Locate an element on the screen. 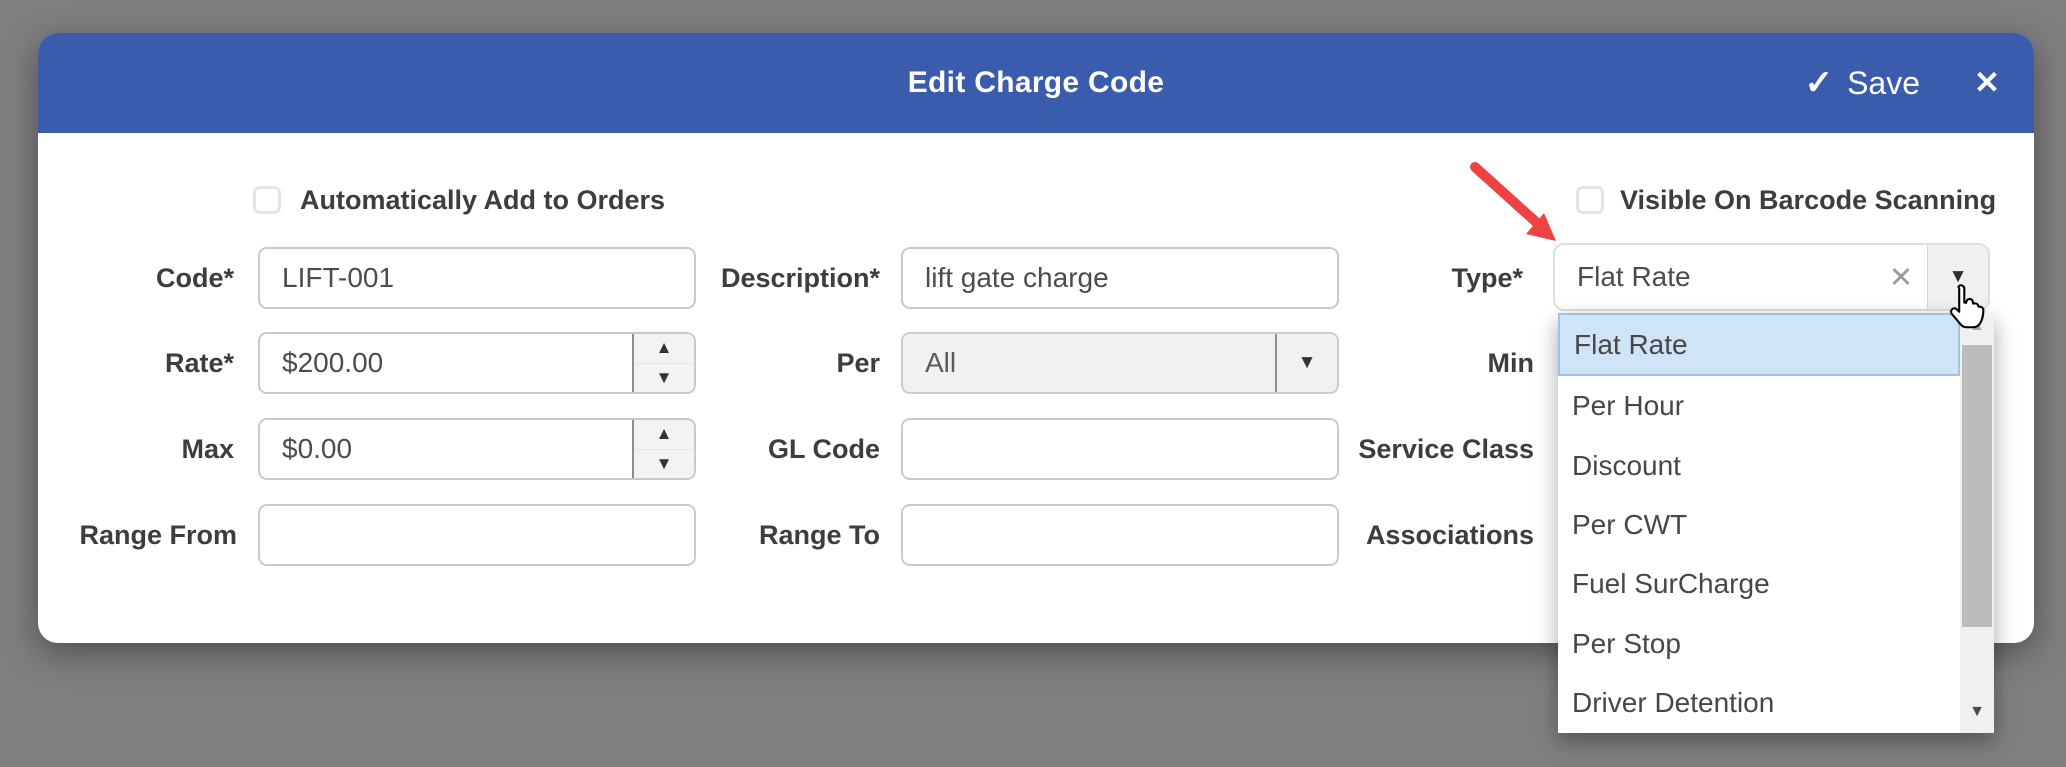  dropdown-option-driver-detention: Driver Detention is located at coordinates (1759, 703).